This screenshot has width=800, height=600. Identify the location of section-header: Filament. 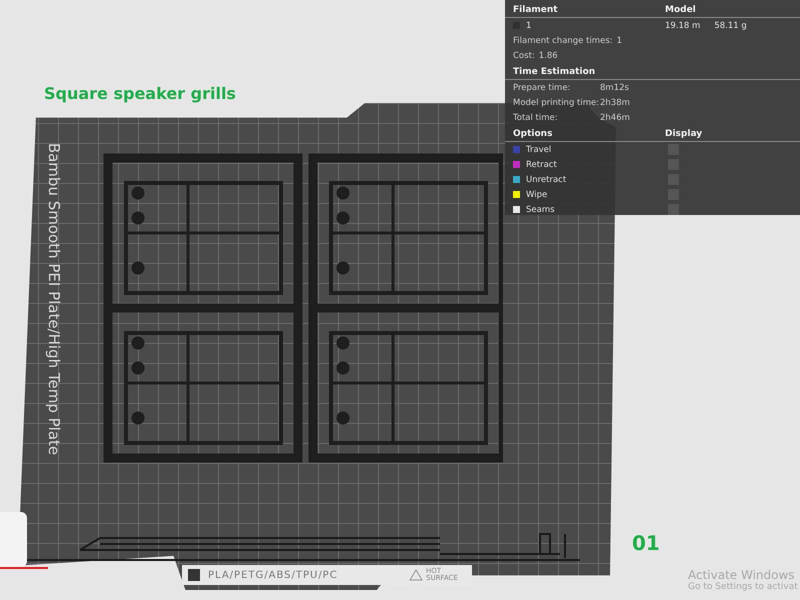
(536, 10).